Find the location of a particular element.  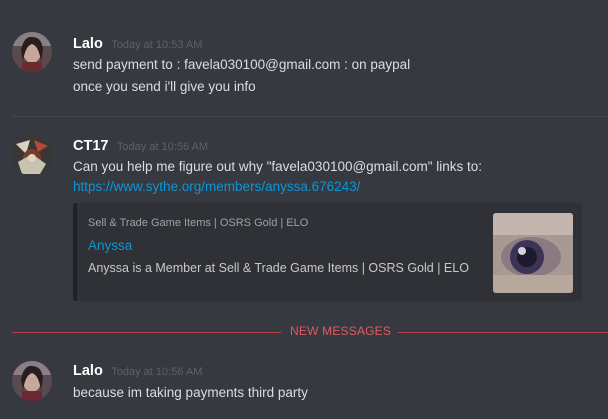

message-header: CT17 Today at 10:56 AM is located at coordinates (140, 146).